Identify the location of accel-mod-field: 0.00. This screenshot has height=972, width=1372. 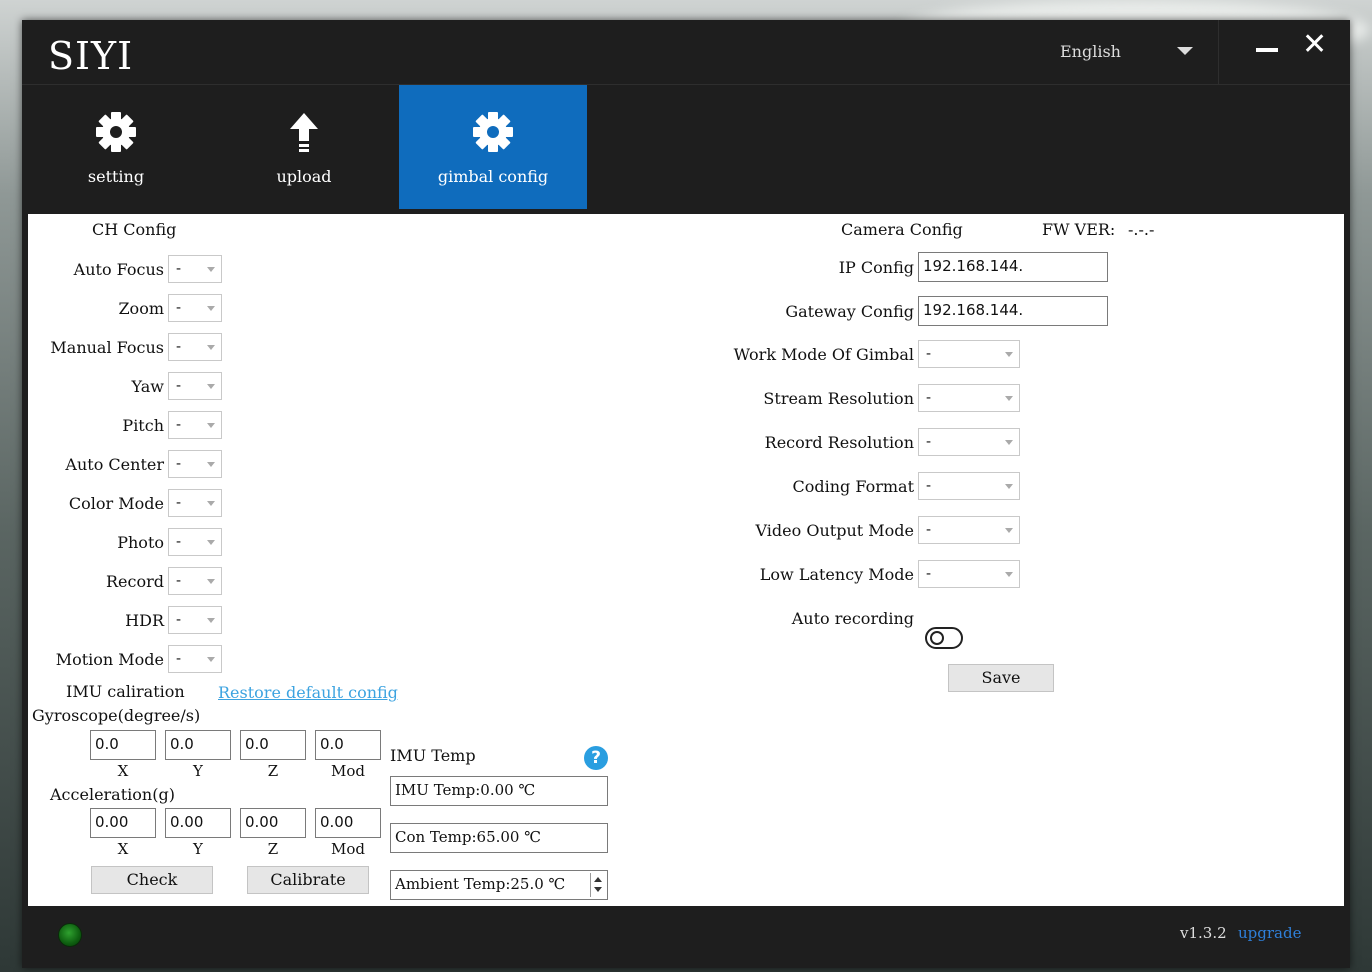
(348, 823).